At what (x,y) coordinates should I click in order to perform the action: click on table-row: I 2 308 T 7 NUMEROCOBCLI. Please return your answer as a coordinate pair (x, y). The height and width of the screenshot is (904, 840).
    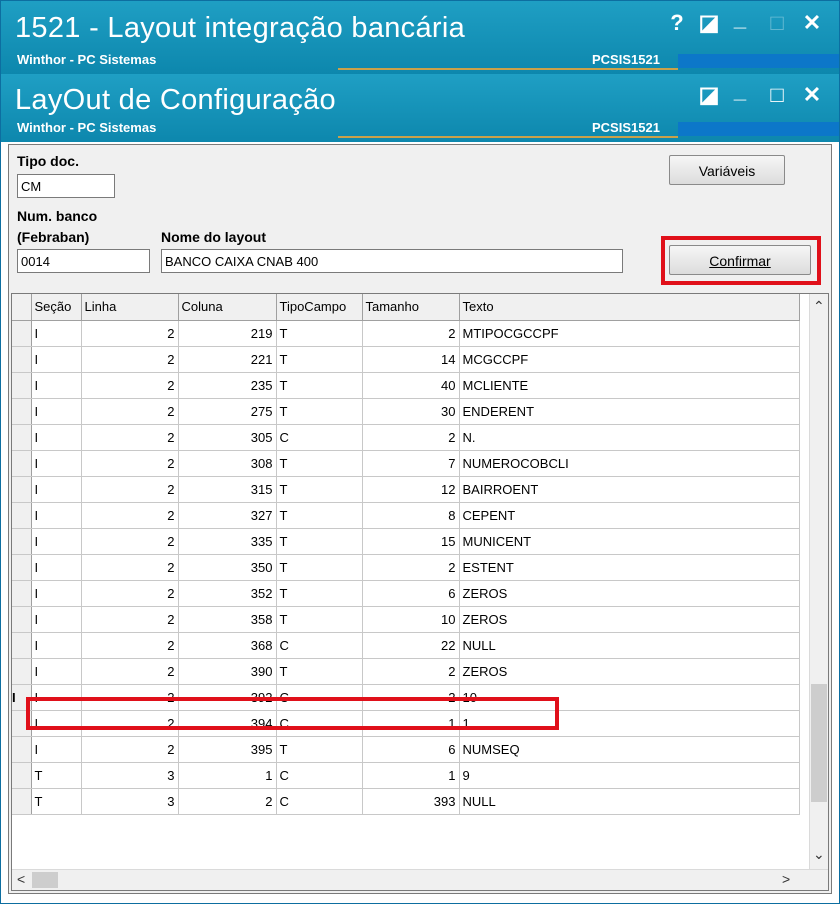
    Looking at the image, I should click on (406, 463).